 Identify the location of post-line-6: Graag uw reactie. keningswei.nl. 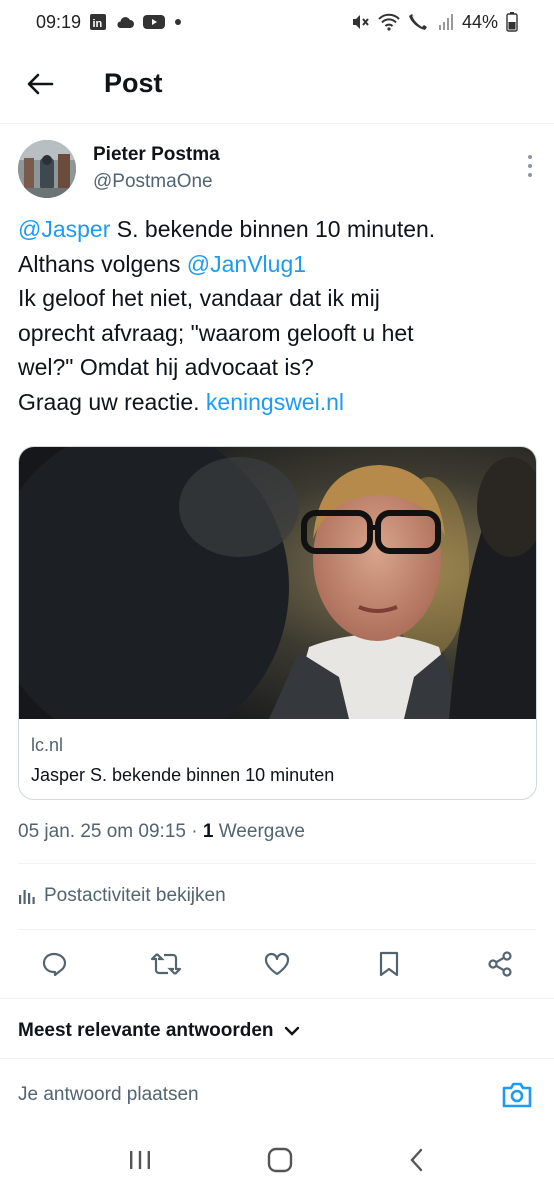
(278, 402).